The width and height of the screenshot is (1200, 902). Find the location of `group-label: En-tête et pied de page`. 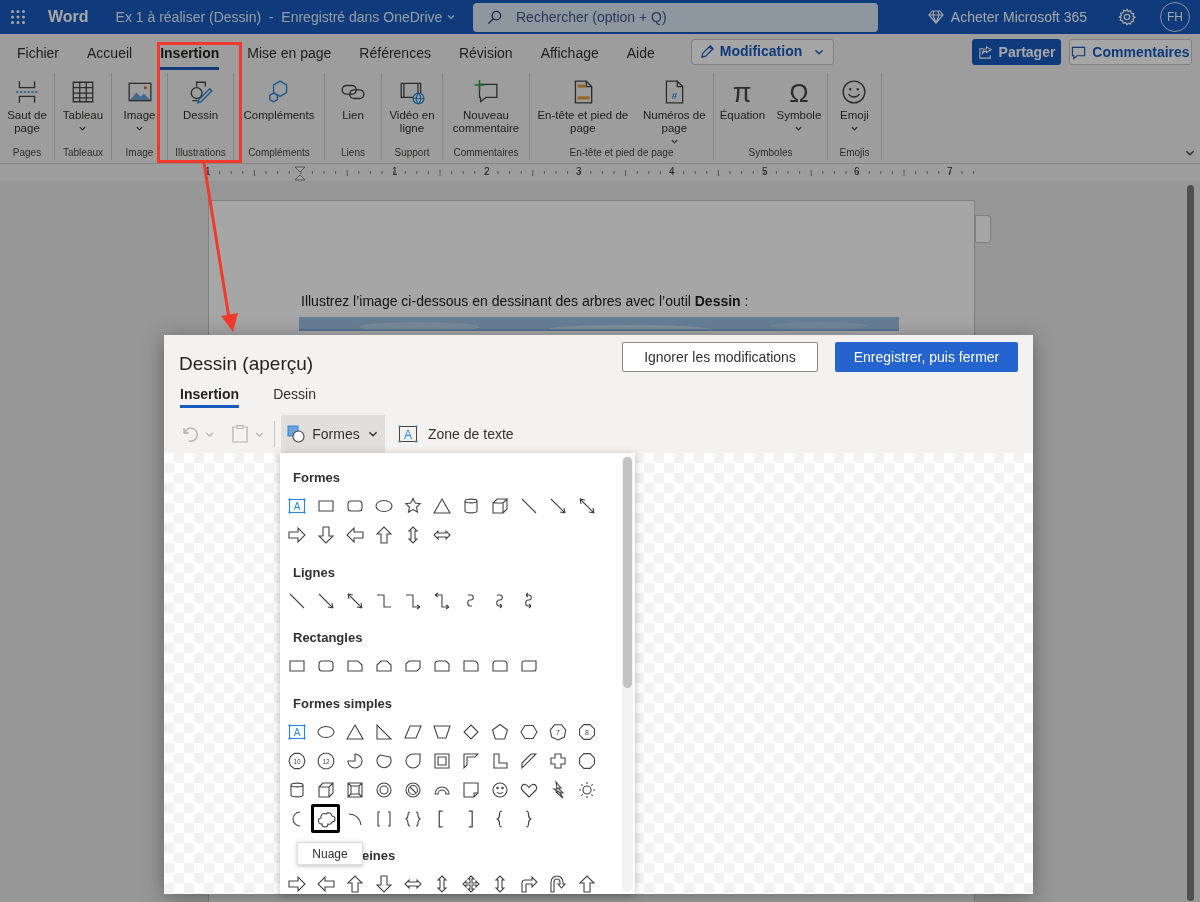

group-label: En-tête et pied de page is located at coordinates (621, 153).